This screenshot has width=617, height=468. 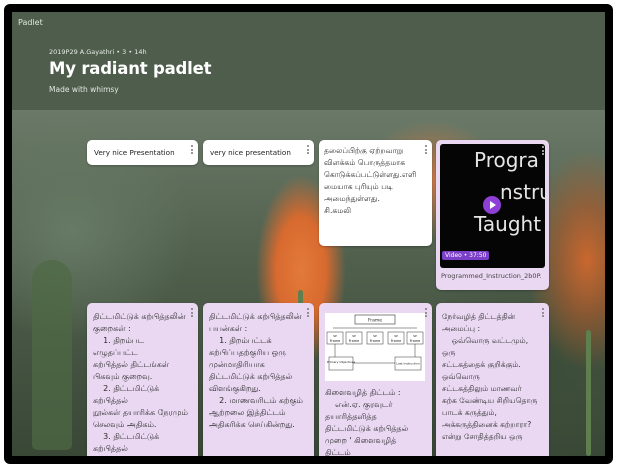 I want to click on diagram-label: Last Instruction, so click(x=407, y=364).